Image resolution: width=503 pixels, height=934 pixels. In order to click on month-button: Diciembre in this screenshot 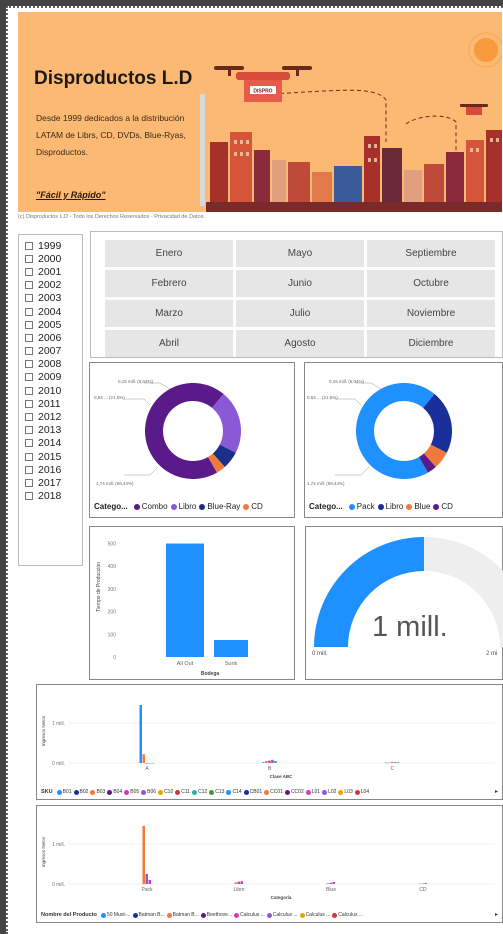, I will do `click(431, 343)`.